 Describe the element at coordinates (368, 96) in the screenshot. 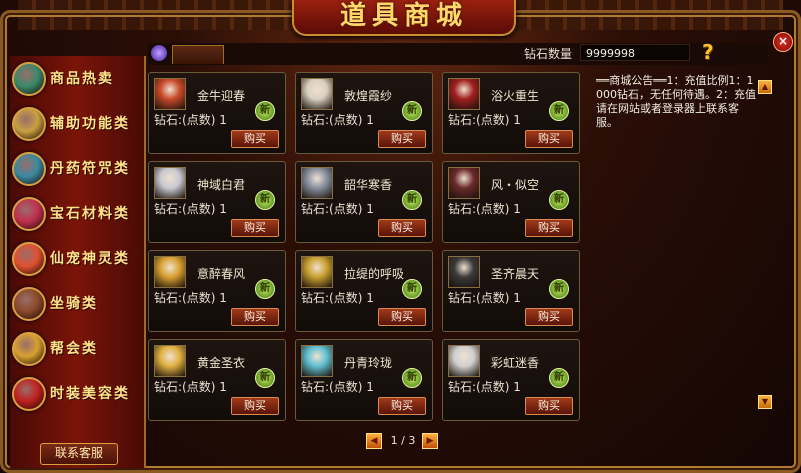

I see `product-name: 敦煌霞纱` at that location.